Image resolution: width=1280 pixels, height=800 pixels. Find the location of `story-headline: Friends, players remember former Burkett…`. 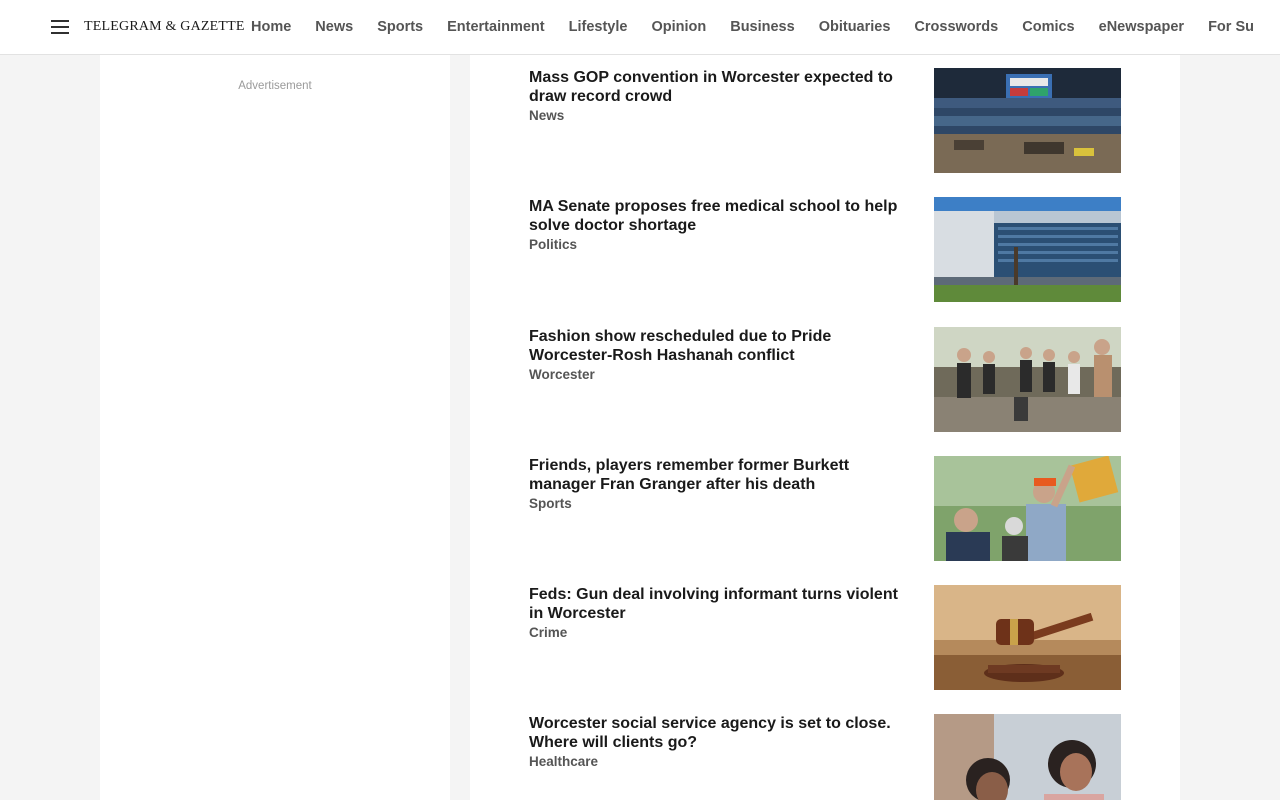

story-headline: Friends, players remember former Burkett… is located at coordinates (719, 475).